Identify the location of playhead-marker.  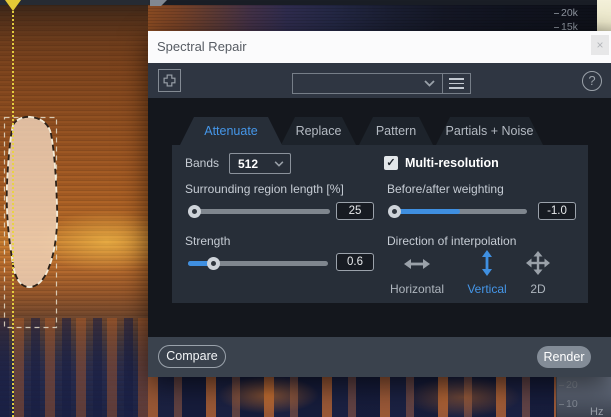
(13, 5).